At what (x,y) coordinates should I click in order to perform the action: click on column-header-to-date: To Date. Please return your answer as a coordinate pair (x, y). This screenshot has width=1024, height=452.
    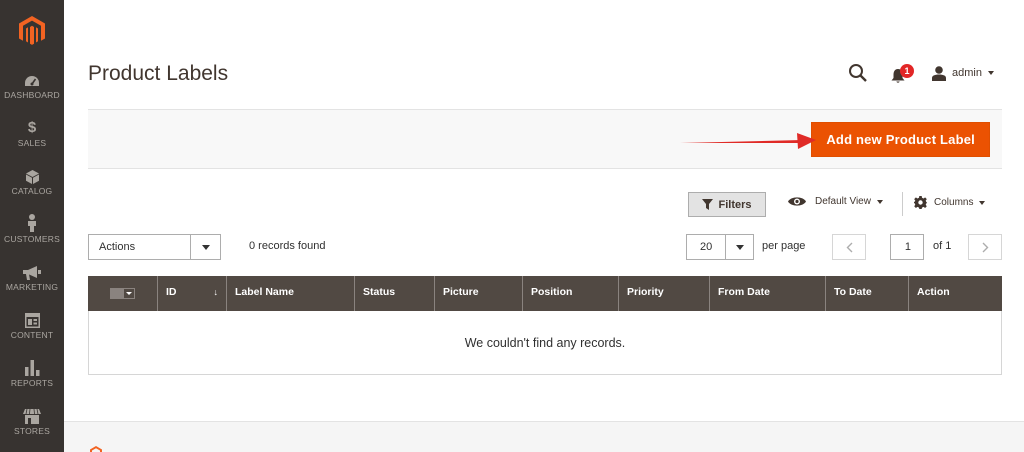
    Looking at the image, I should click on (867, 293).